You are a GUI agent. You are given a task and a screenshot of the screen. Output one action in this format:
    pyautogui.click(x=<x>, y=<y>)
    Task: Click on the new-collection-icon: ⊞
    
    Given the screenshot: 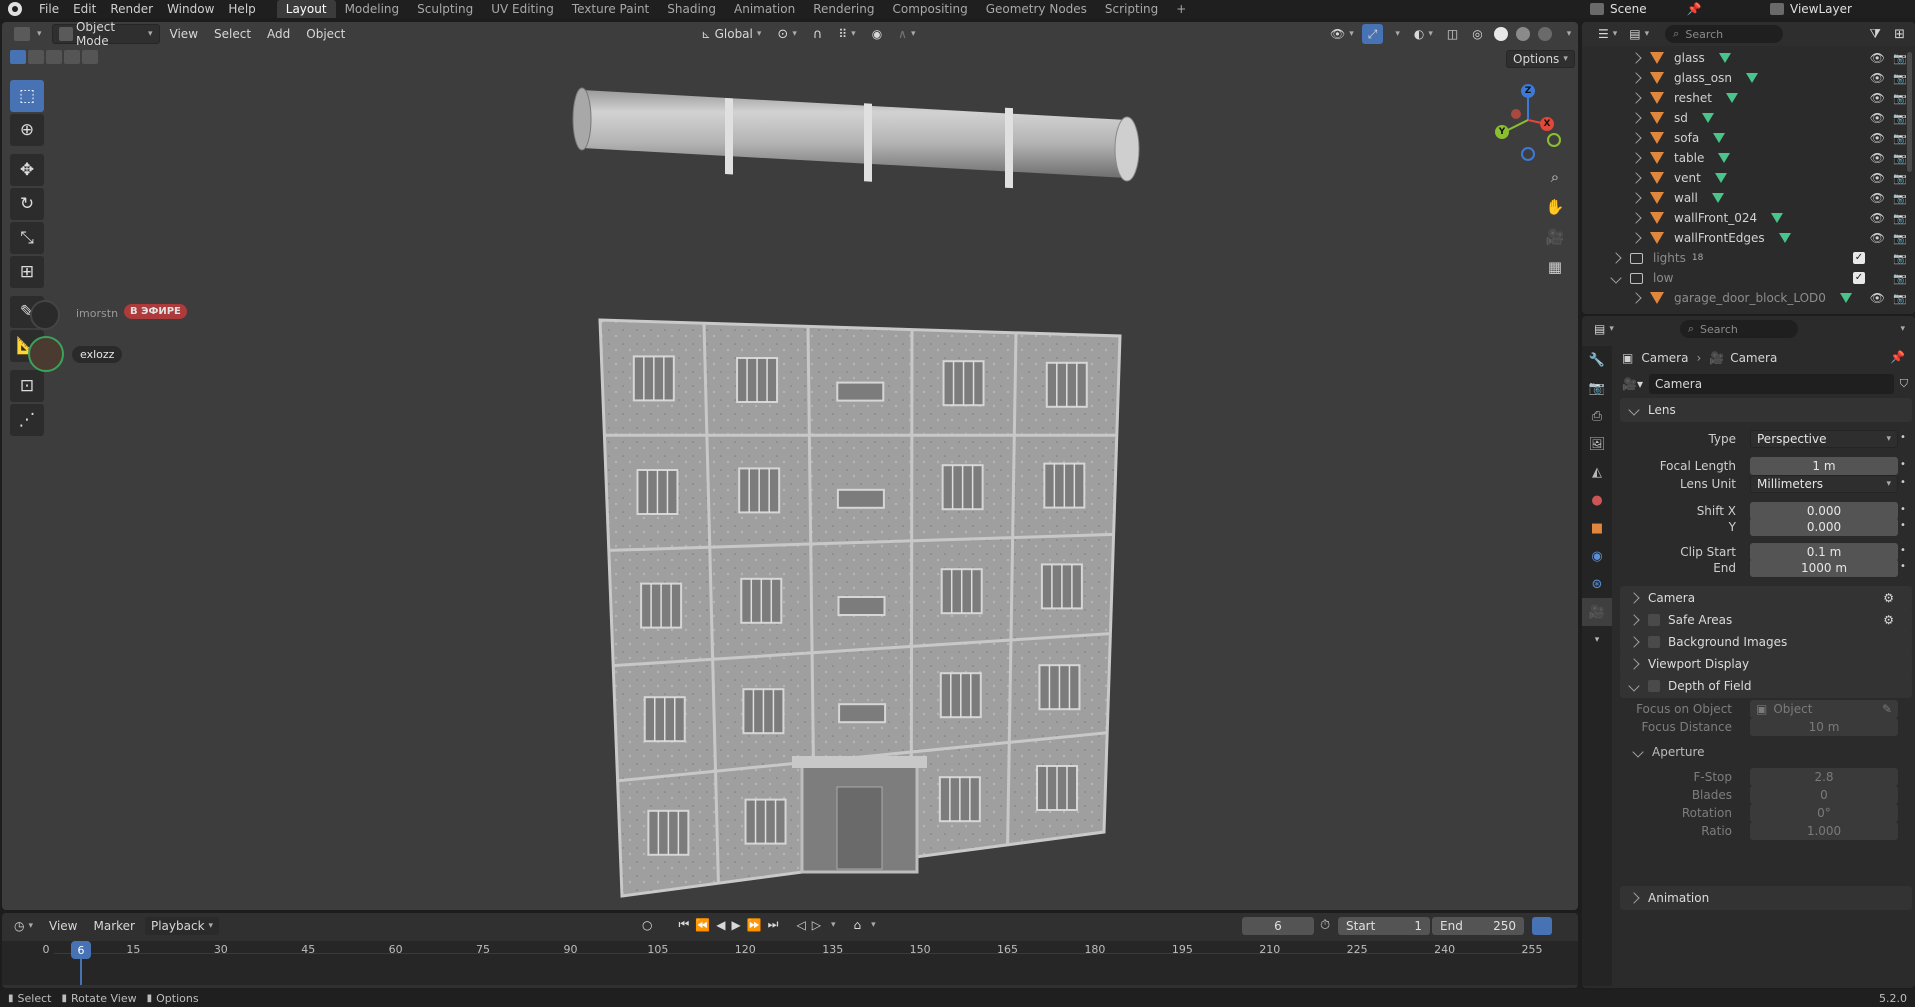 What is the action you would take?
    pyautogui.click(x=1899, y=34)
    